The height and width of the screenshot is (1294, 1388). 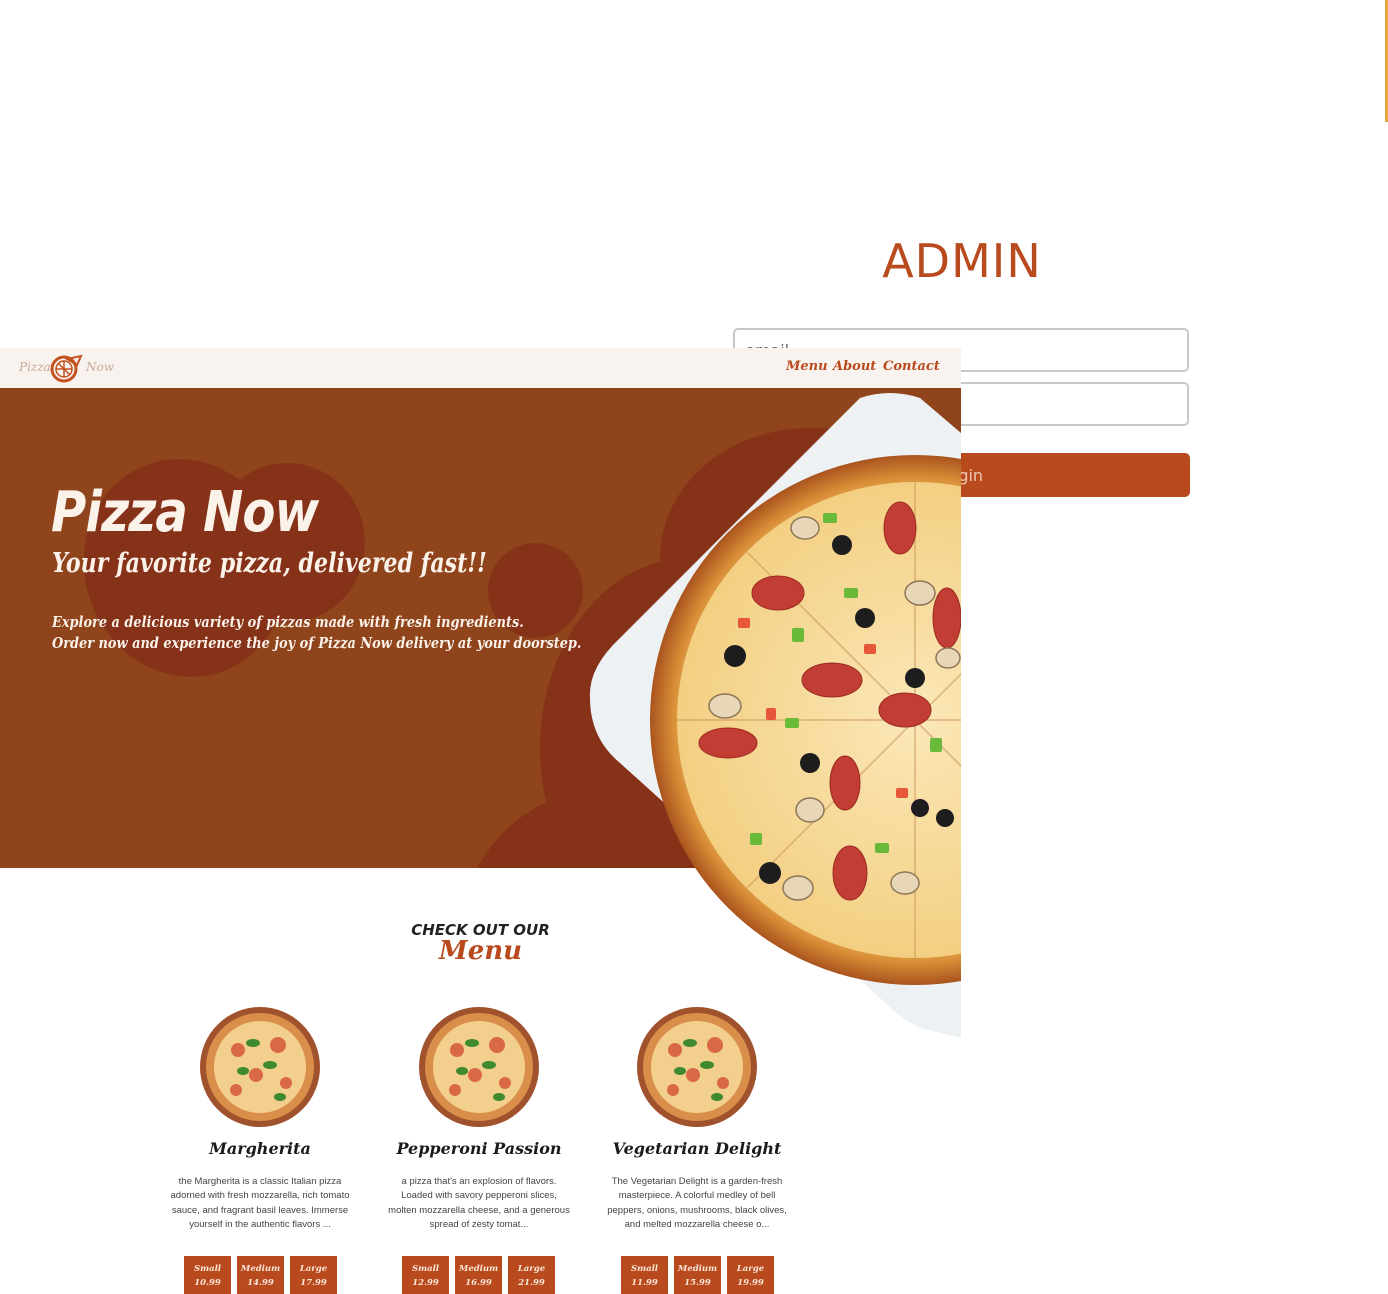 I want to click on pizza-slice-logo-icon, so click(x=65, y=368).